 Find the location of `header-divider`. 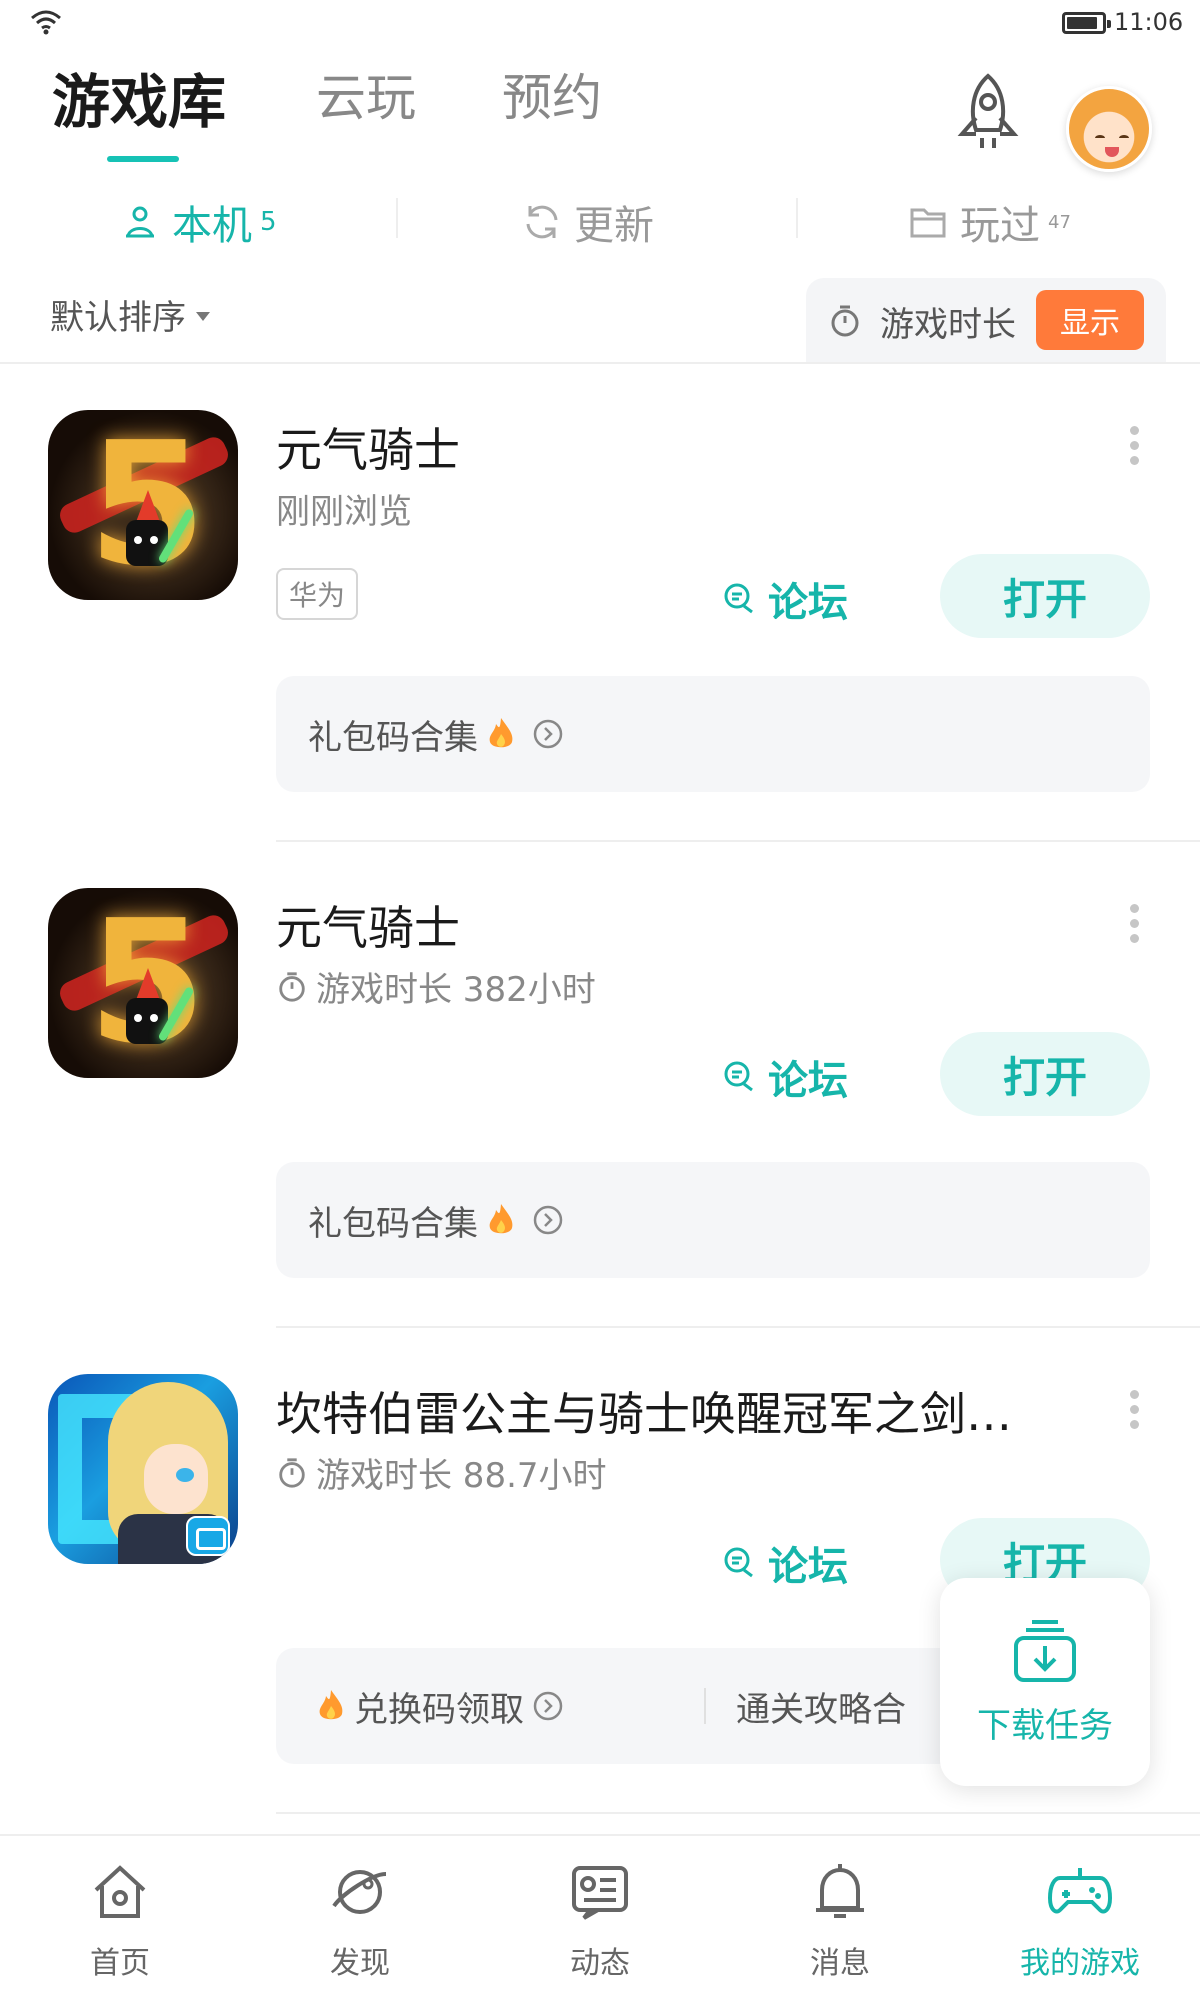

header-divider is located at coordinates (600, 363).